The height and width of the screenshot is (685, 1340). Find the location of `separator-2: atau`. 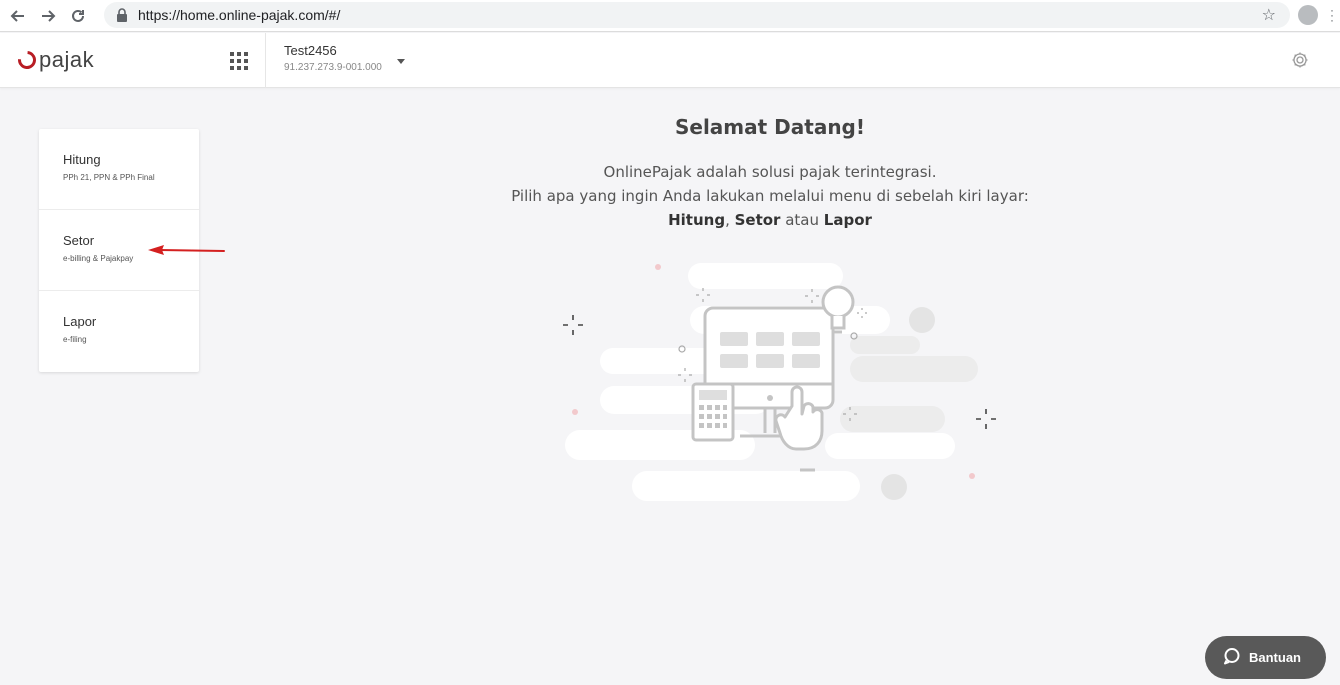

separator-2: atau is located at coordinates (802, 220).